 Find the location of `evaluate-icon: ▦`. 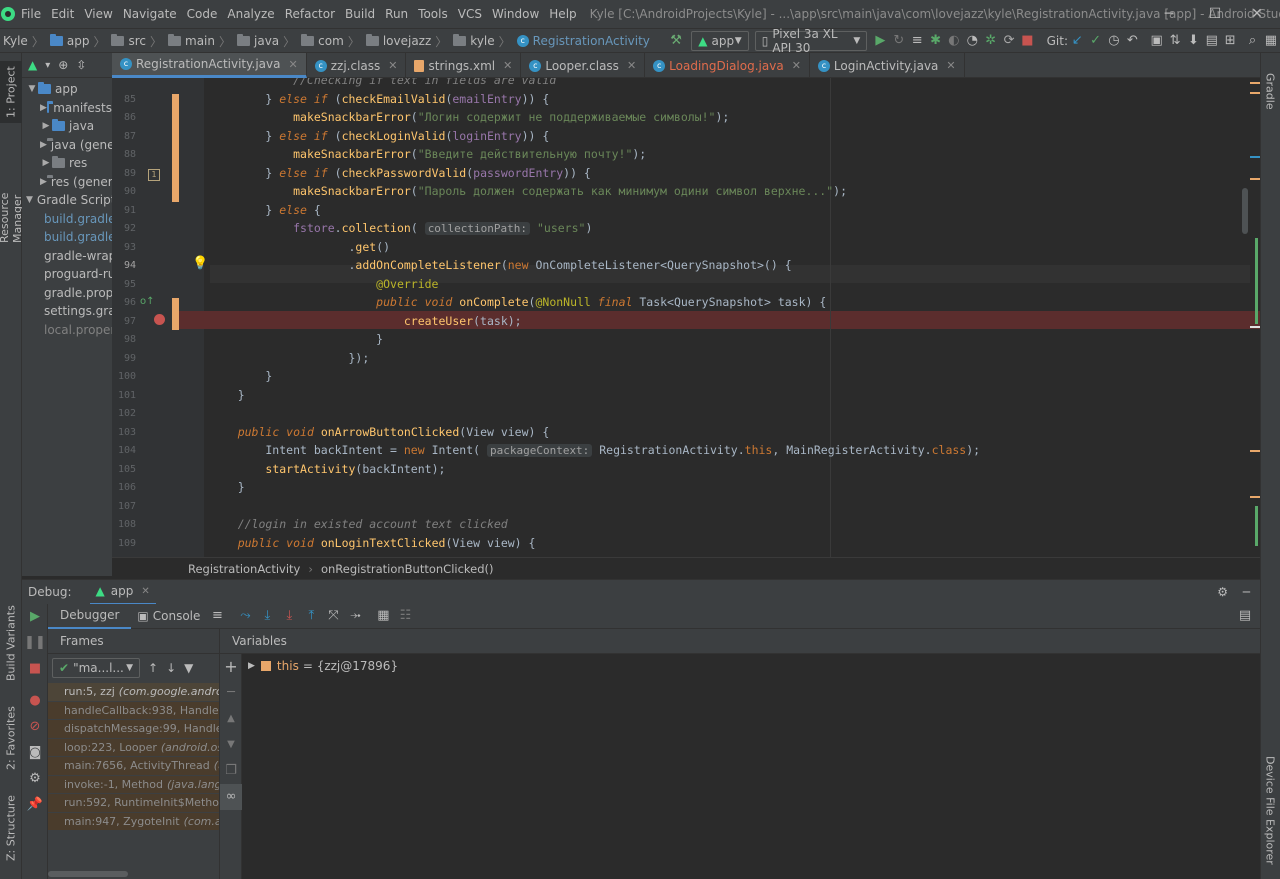

evaluate-icon: ▦ is located at coordinates (383, 616).